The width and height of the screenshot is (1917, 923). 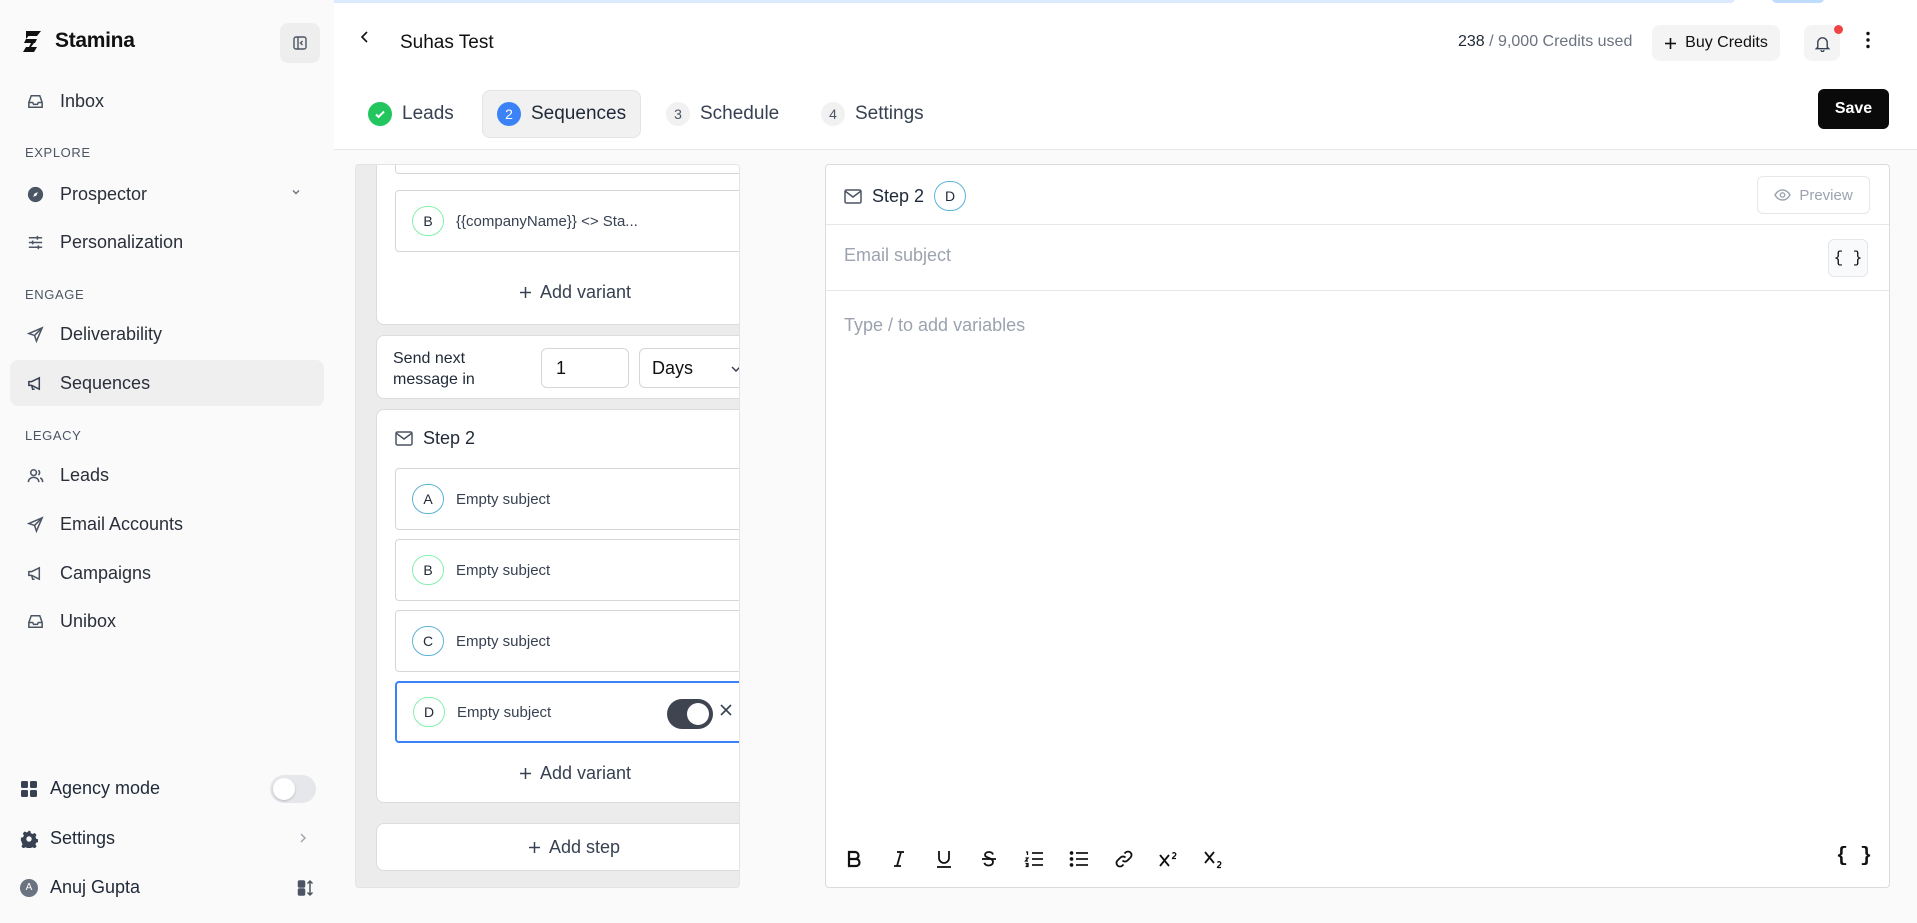 What do you see at coordinates (29, 887) in the screenshot?
I see `avatar: A` at bounding box center [29, 887].